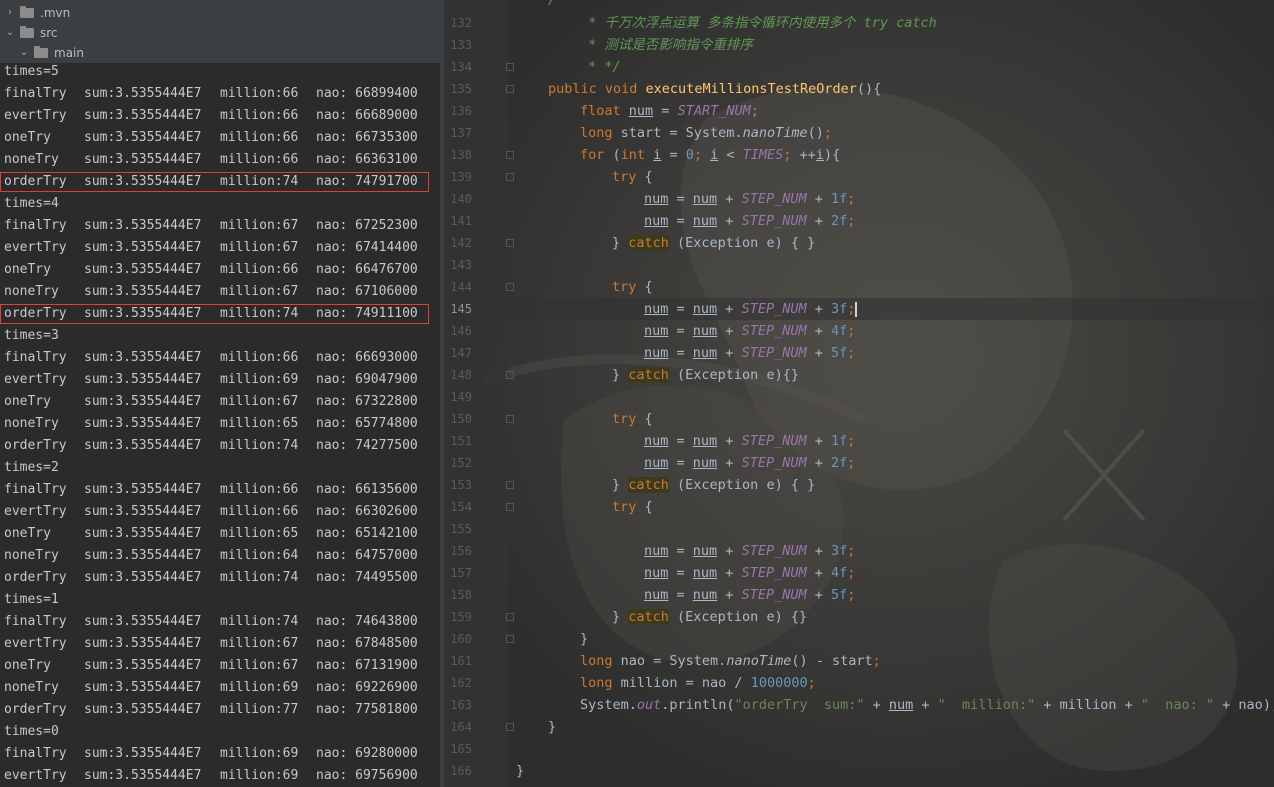 The image size is (1274, 787). Describe the element at coordinates (35, 247) in the screenshot. I see `result-name: evertTry` at that location.